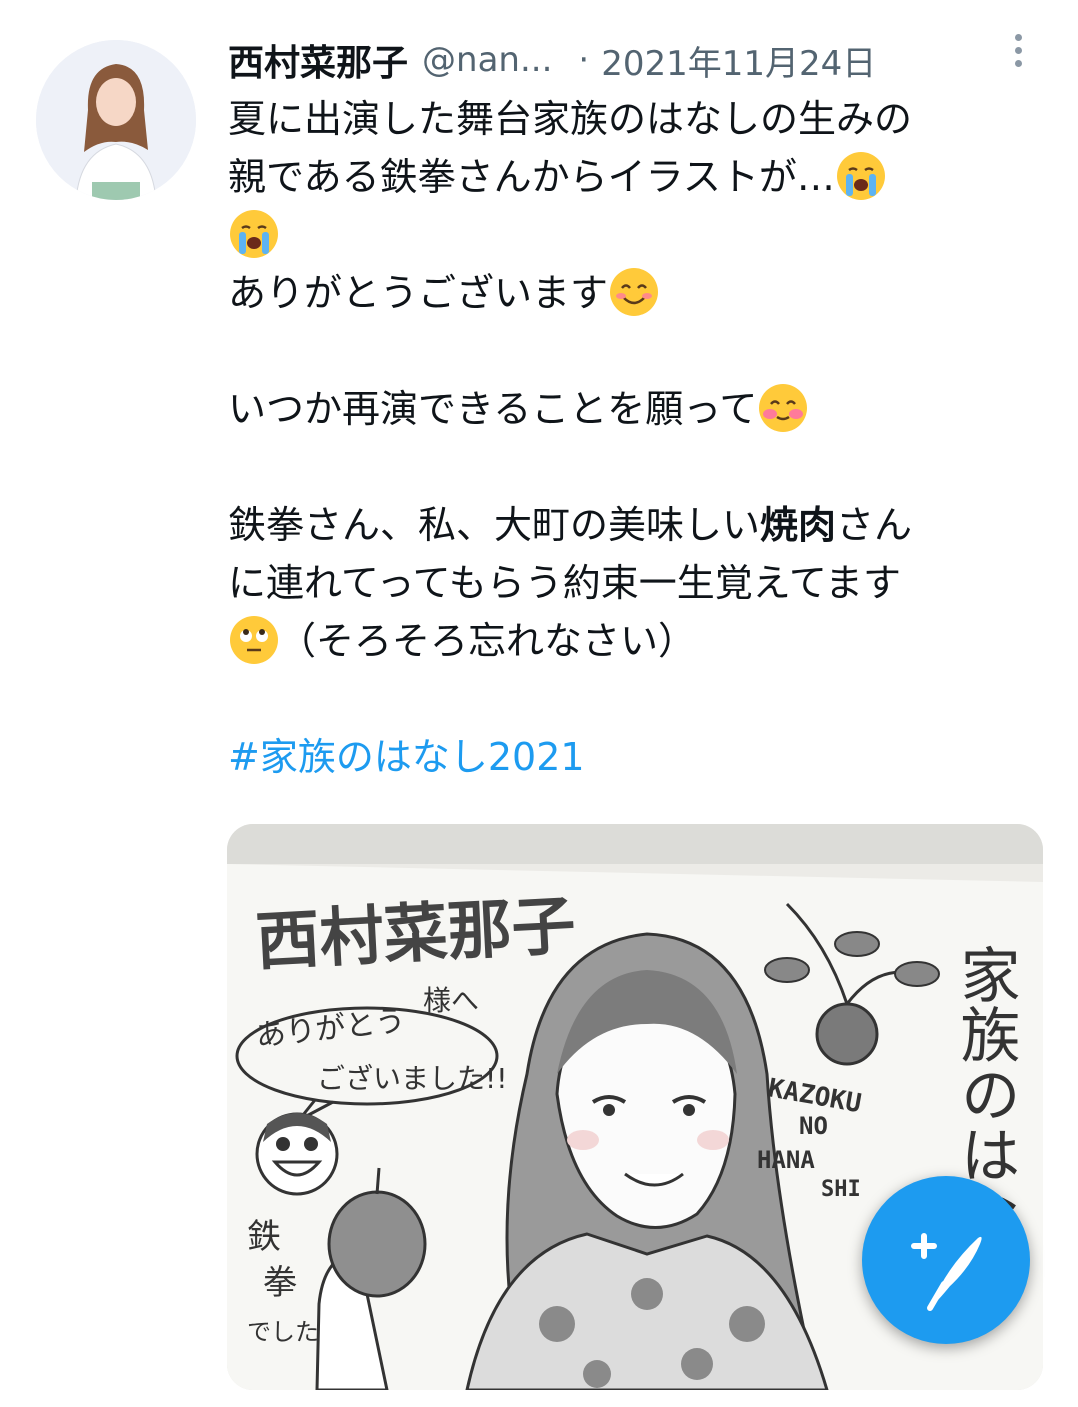  I want to click on tweet-date: 2021年11月24日, so click(738, 60).